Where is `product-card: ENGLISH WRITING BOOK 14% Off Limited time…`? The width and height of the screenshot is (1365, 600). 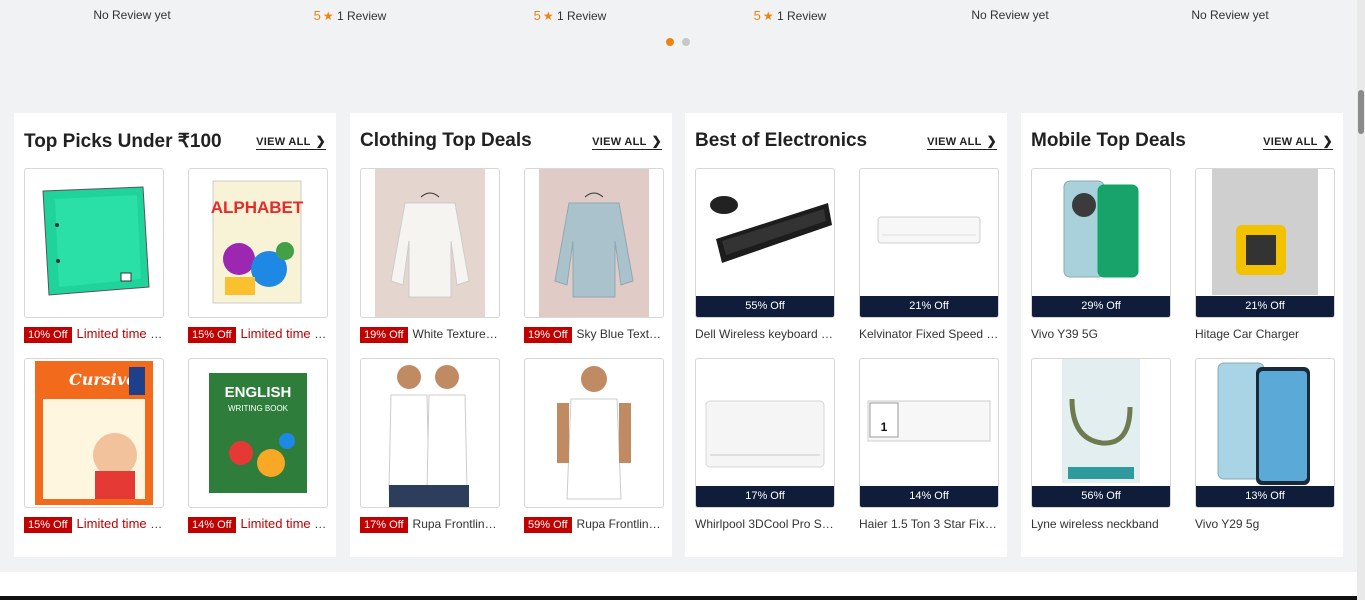
product-card: ENGLISH WRITING BOOK 14% Off Limited time… is located at coordinates (258, 445).